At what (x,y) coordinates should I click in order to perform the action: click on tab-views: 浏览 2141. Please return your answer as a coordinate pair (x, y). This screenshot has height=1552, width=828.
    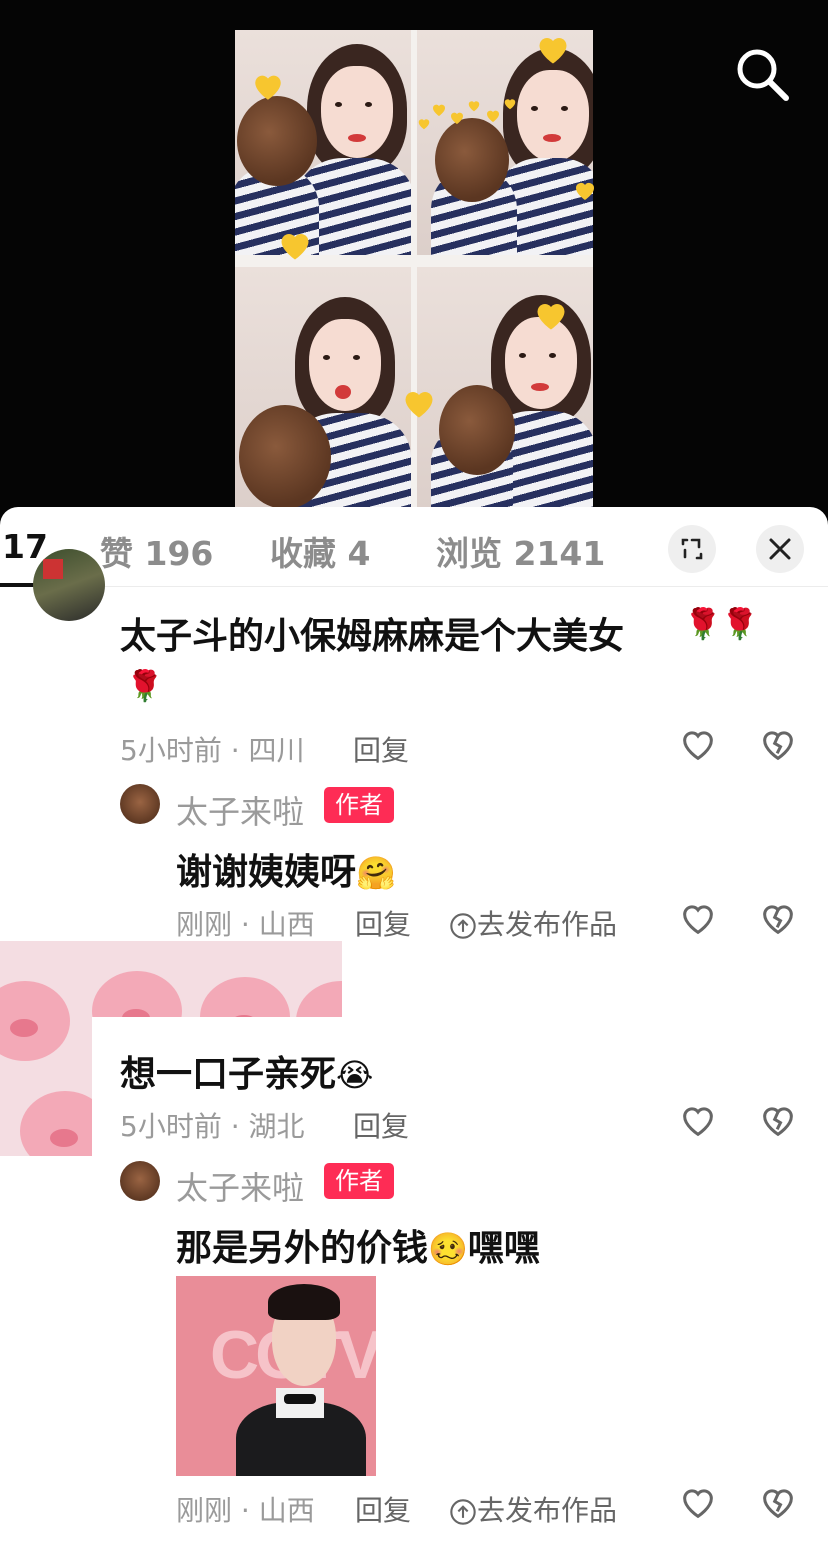
    Looking at the image, I should click on (520, 551).